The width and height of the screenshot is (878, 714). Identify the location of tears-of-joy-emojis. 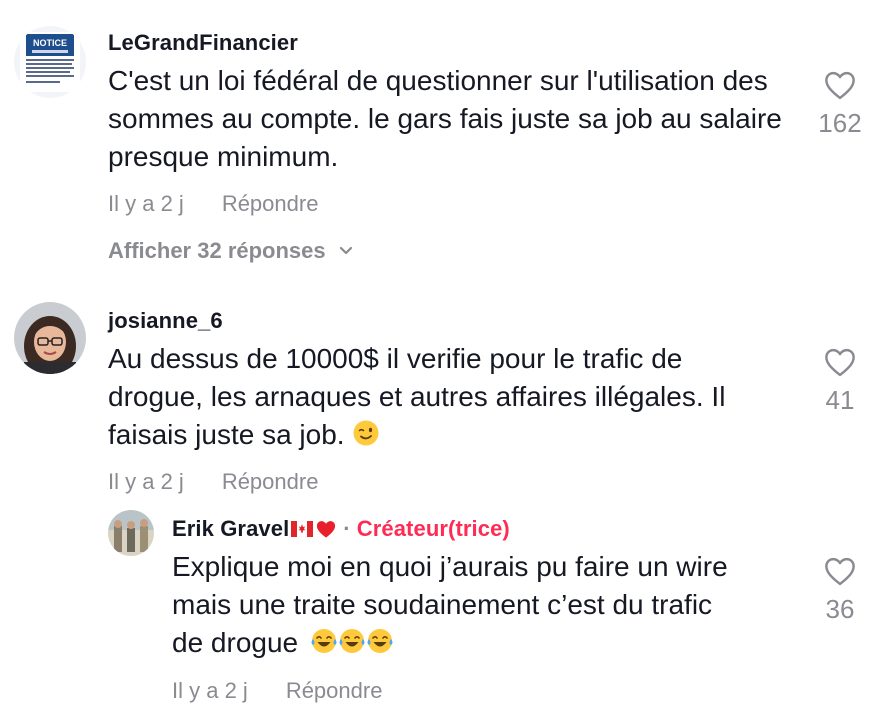
(352, 642).